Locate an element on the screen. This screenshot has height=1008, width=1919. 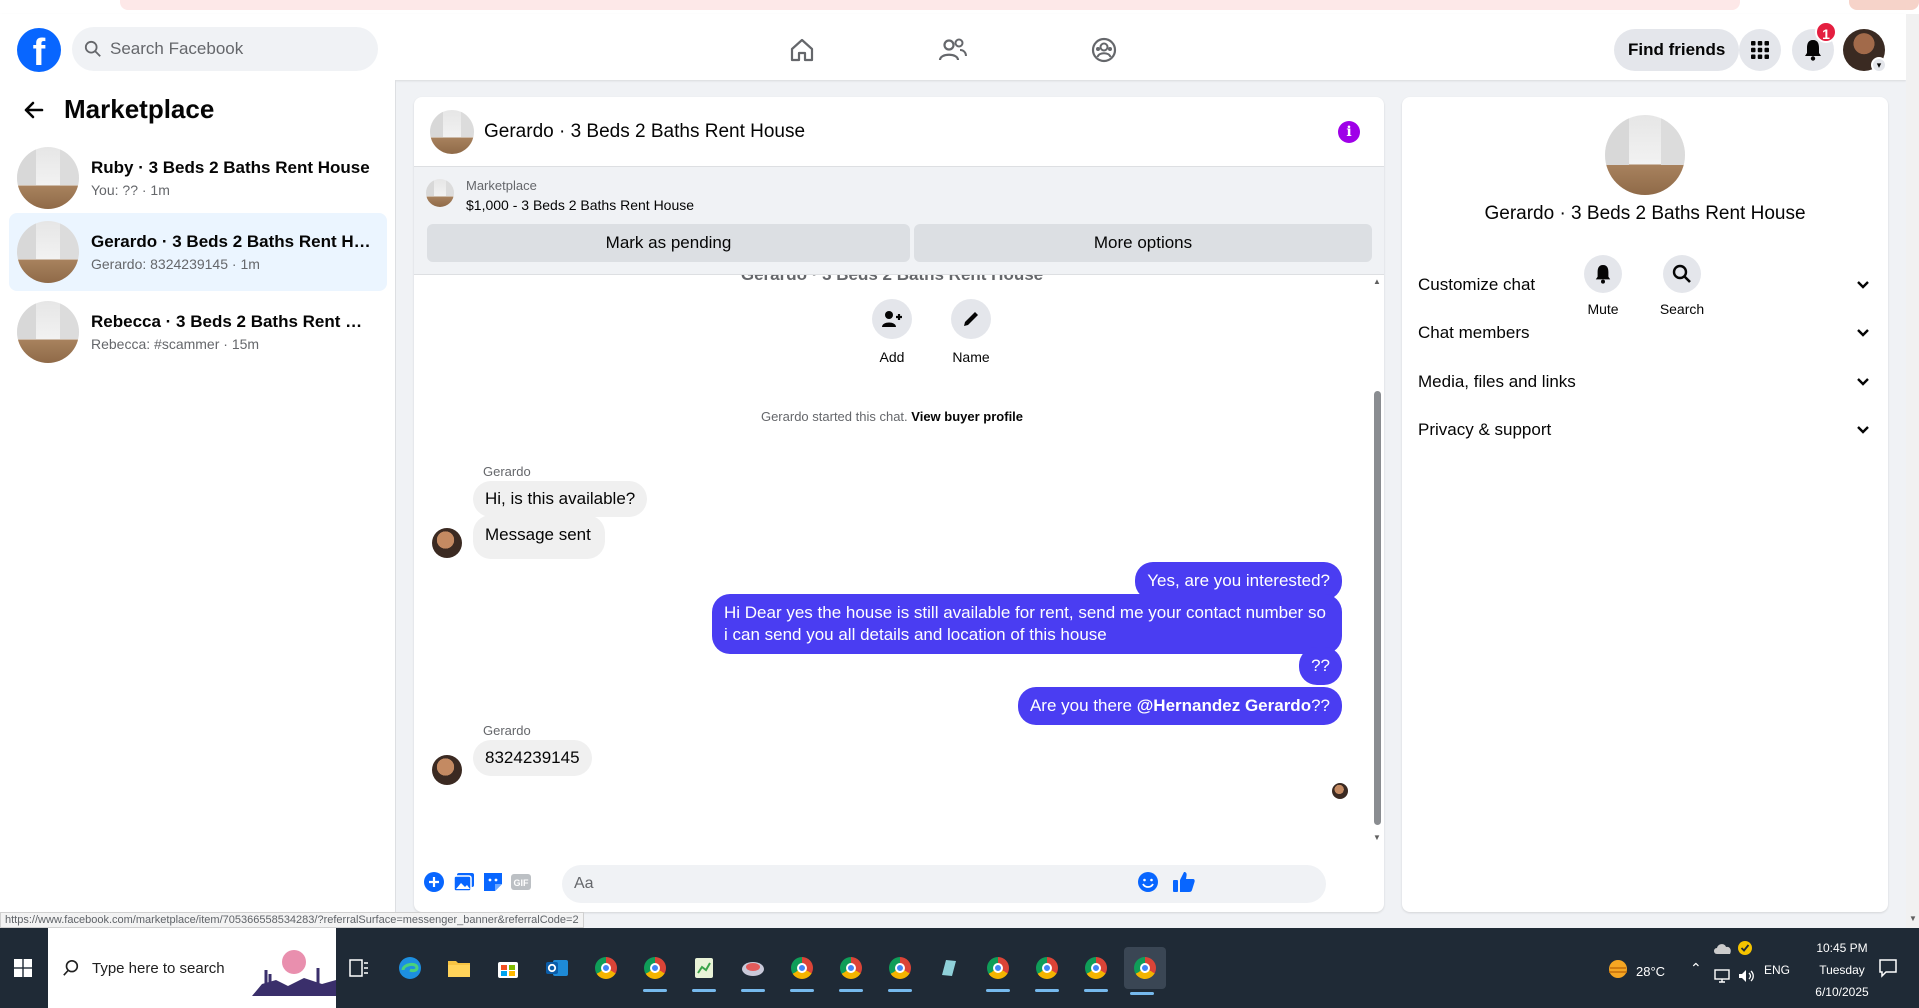
more-options-button: More options is located at coordinates (1143, 243).